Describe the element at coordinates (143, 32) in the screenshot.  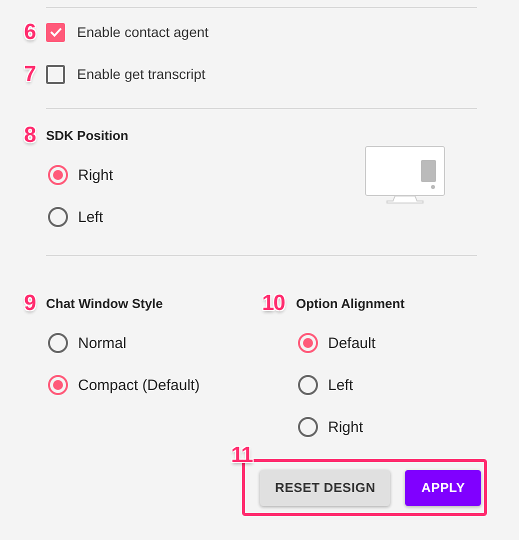
I see `checkbox-label: Enable contact agent` at that location.